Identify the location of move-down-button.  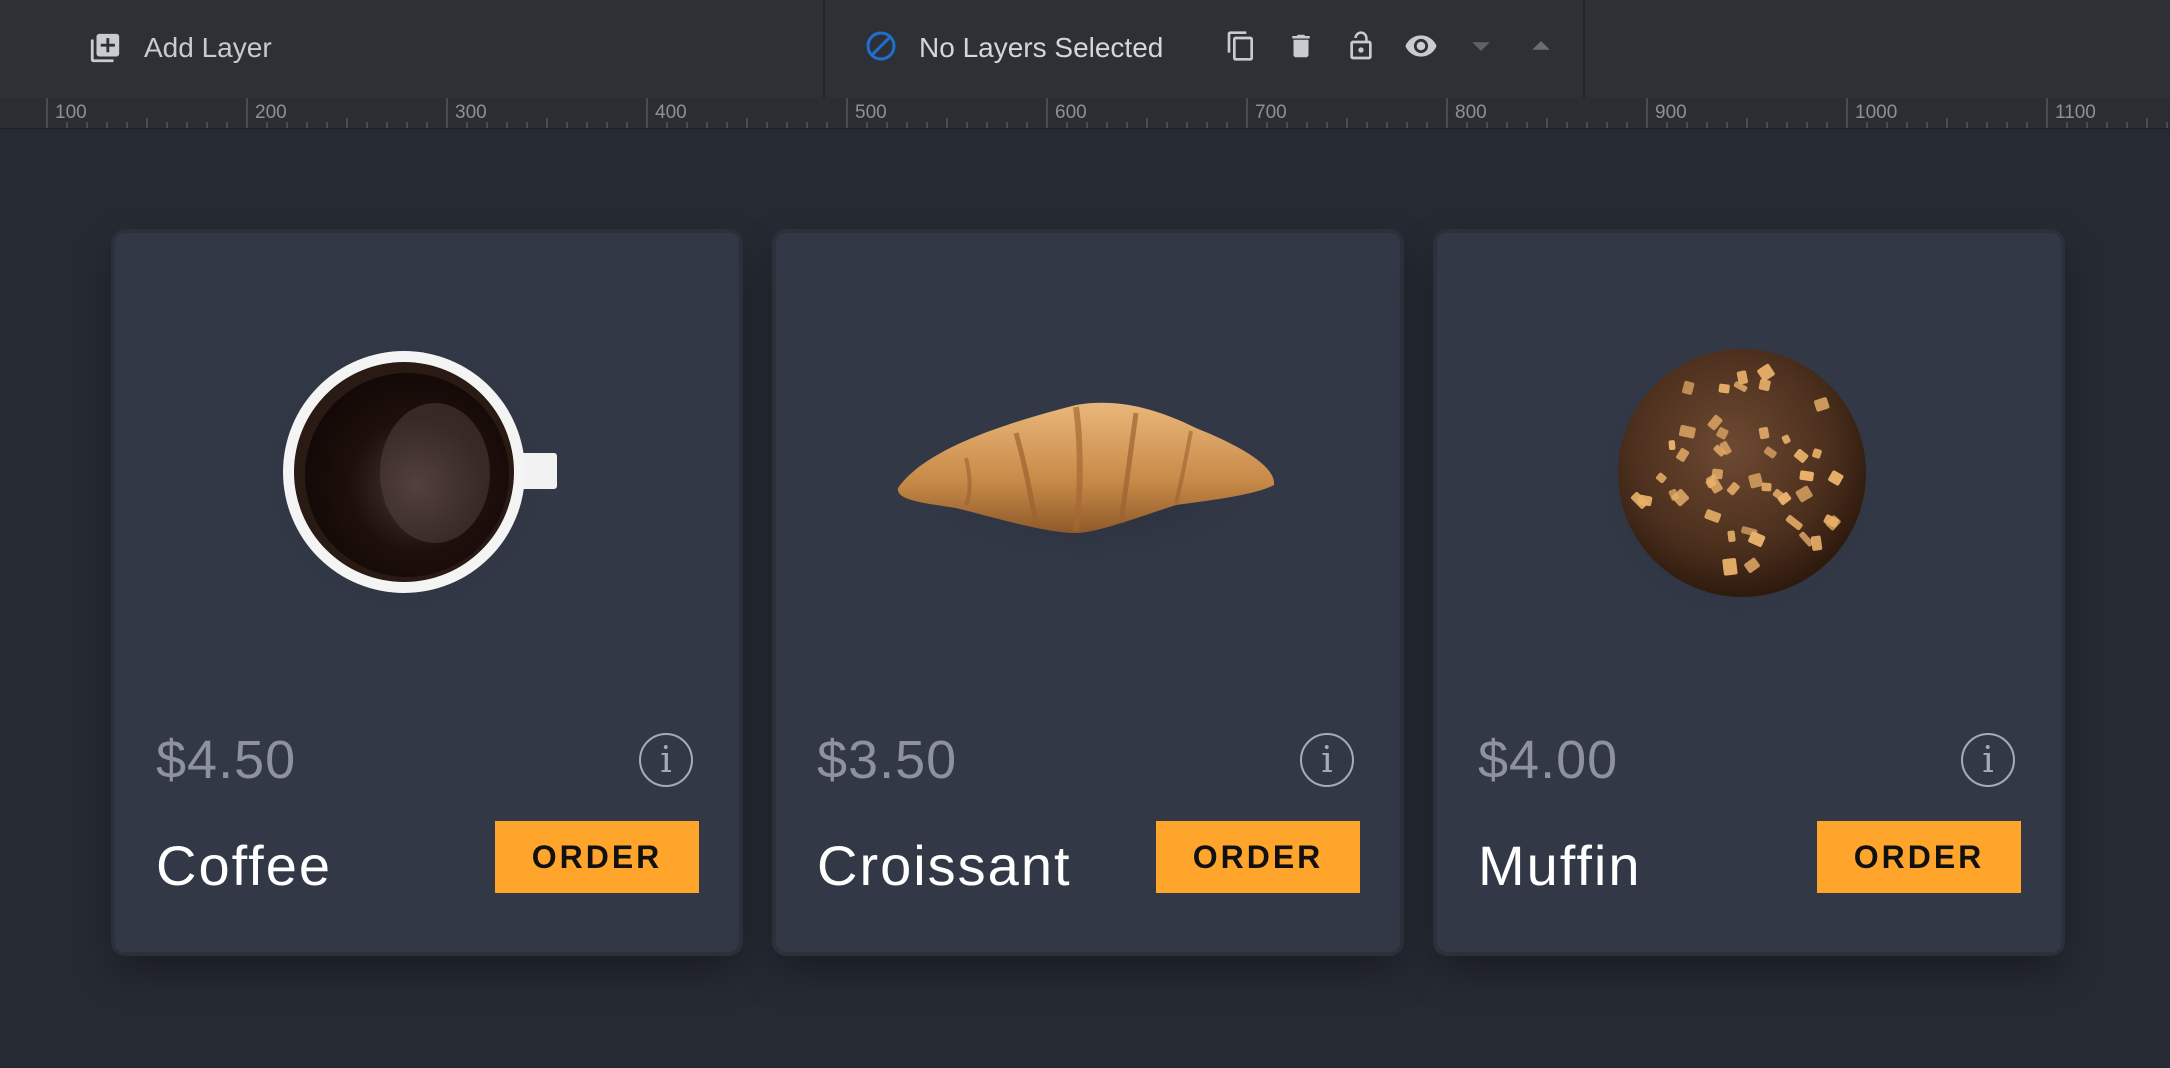
(1481, 48).